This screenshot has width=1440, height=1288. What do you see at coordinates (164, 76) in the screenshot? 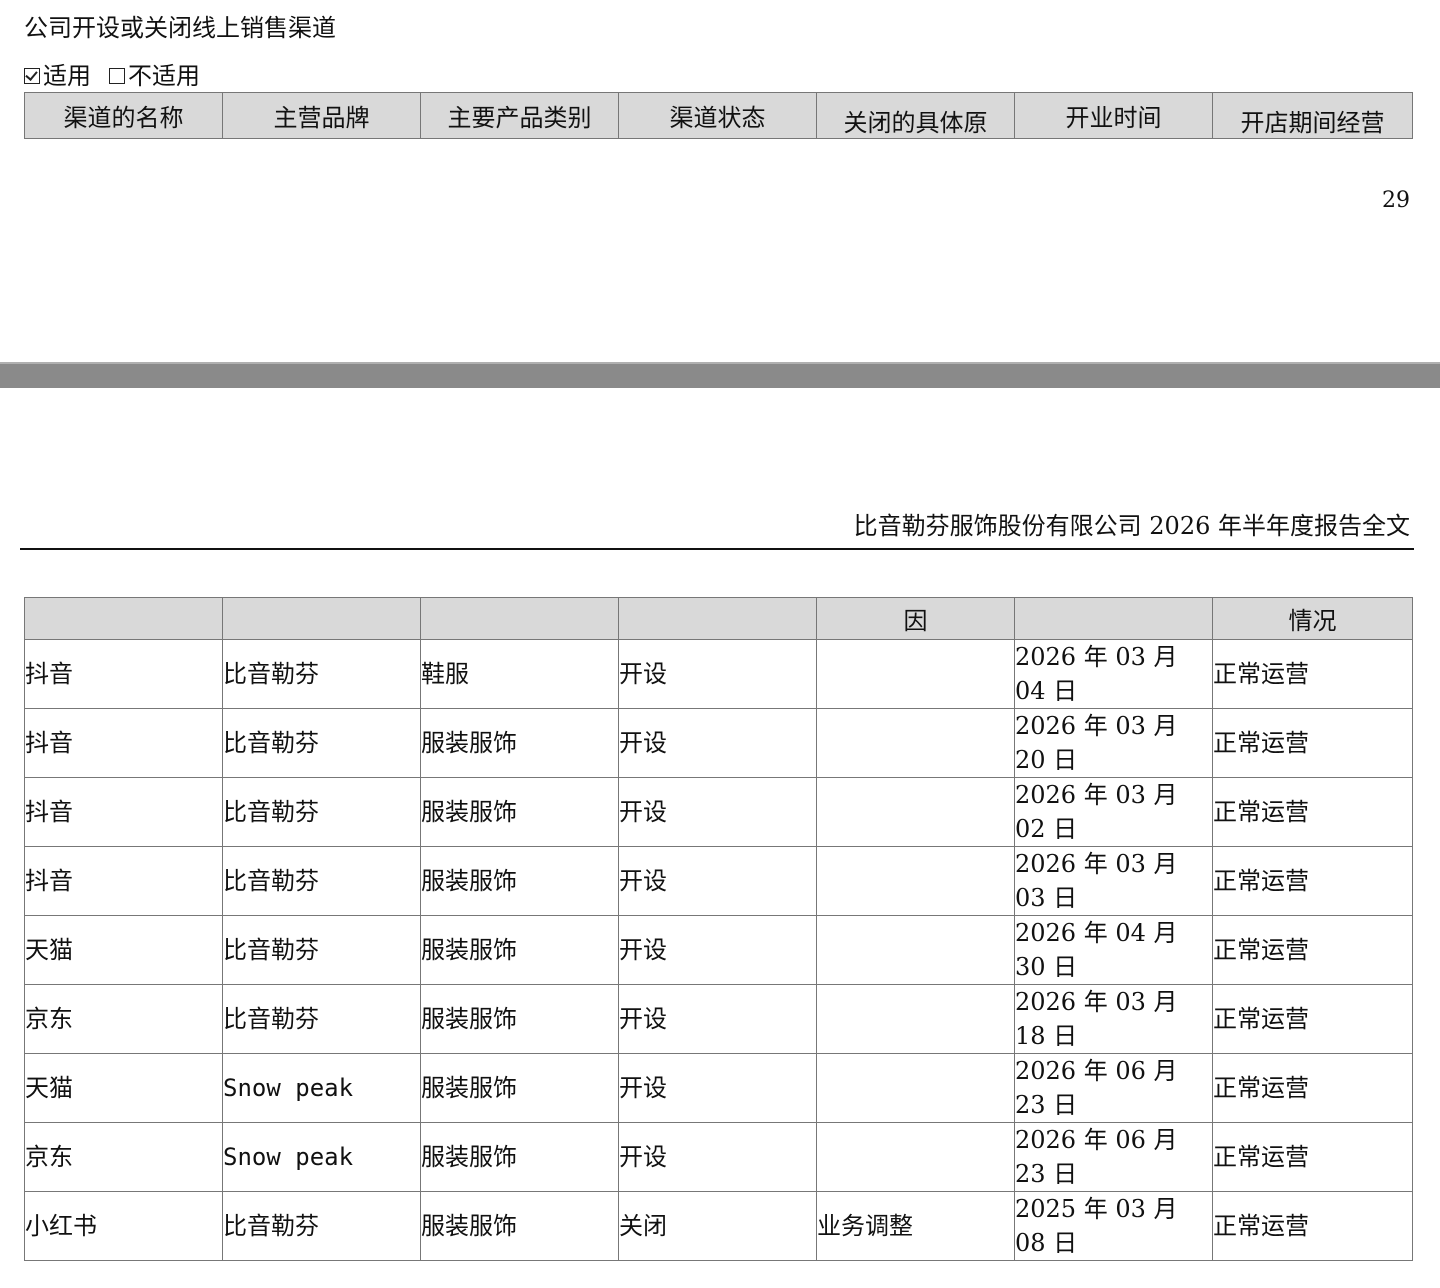
I see `not-applicable-label: 不适用` at bounding box center [164, 76].